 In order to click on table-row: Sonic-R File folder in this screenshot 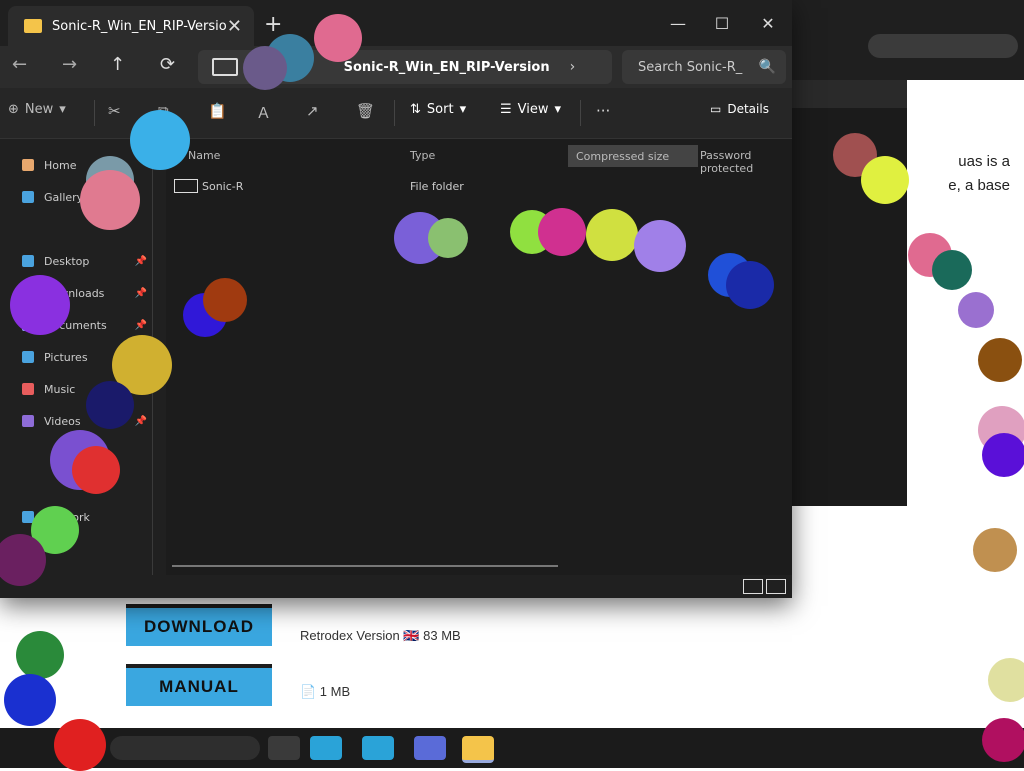, I will do `click(479, 188)`.